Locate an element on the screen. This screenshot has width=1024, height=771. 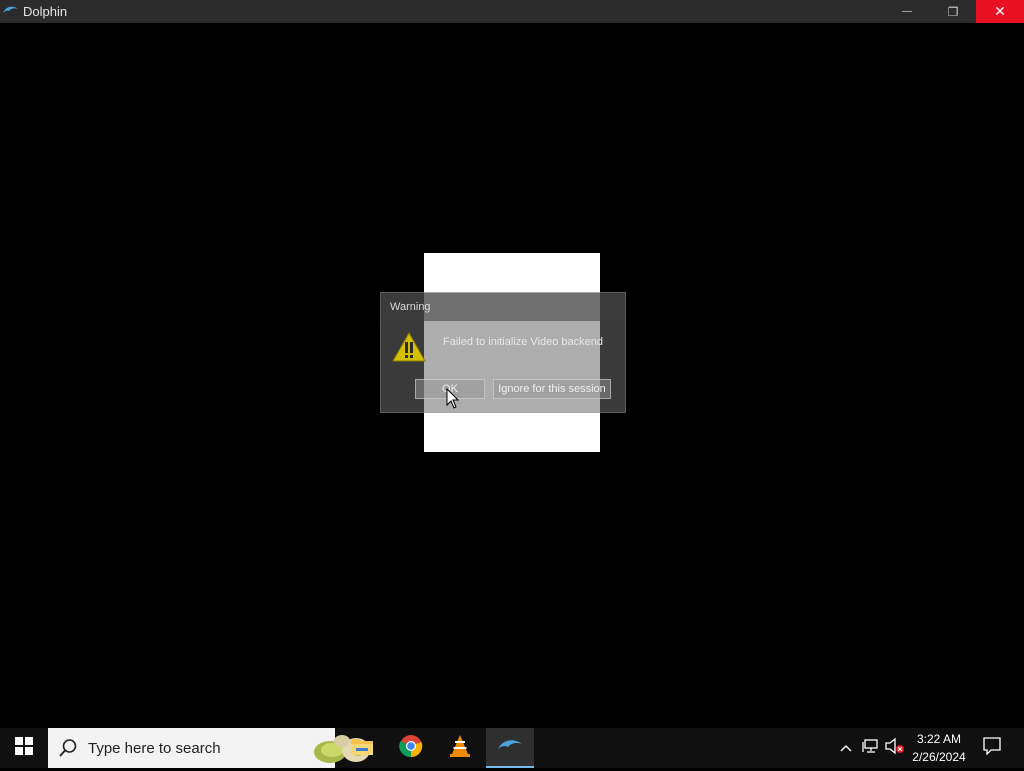
restore-icon: ❐ is located at coordinates (953, 11).